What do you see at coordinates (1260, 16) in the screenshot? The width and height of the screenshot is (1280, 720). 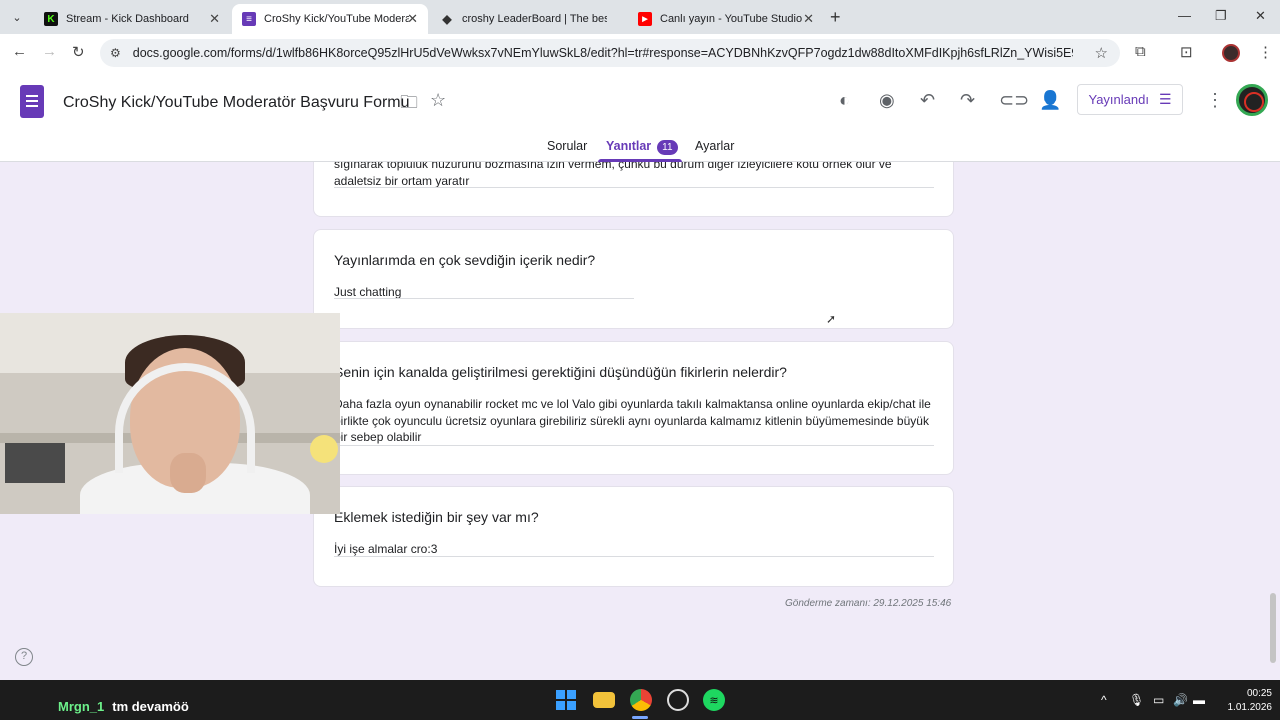 I see `window-close-icon: ✕` at bounding box center [1260, 16].